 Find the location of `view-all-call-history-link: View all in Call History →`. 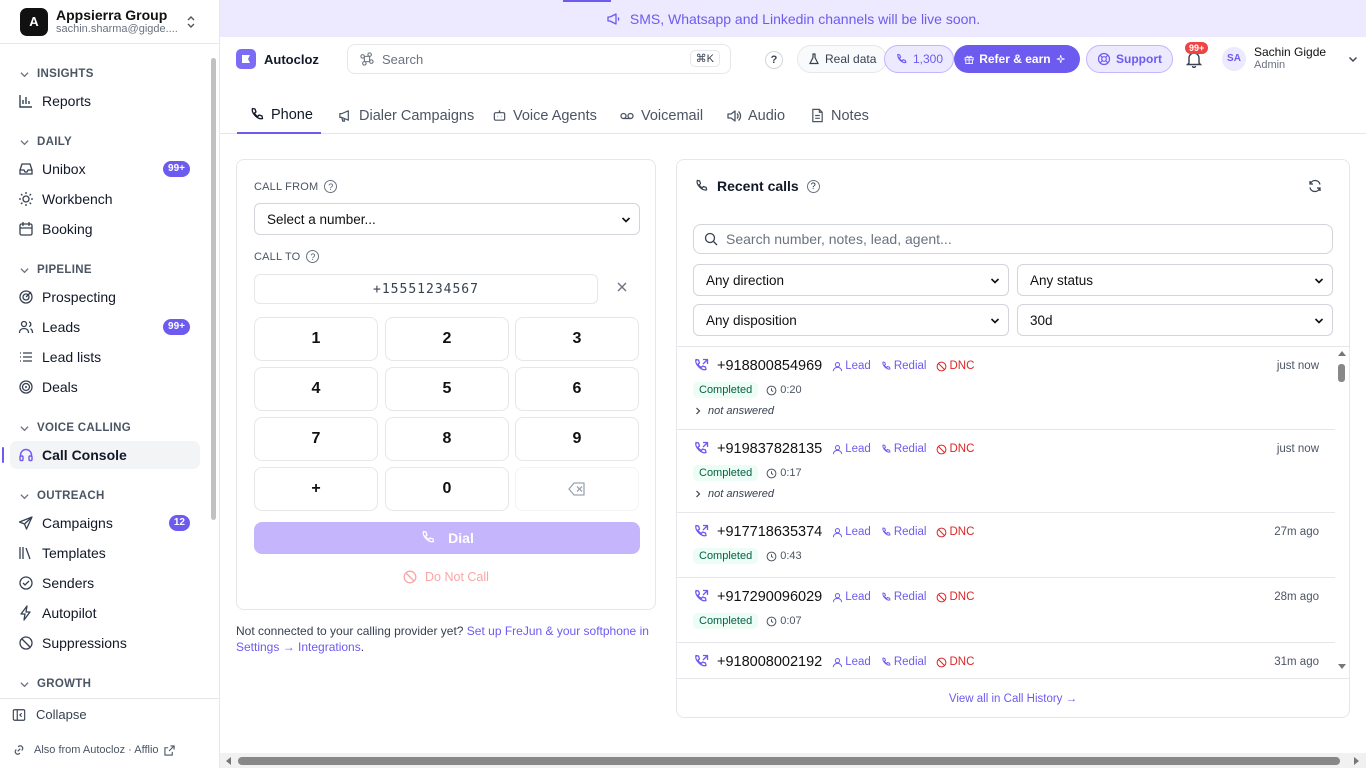

view-all-call-history-link: View all in Call History → is located at coordinates (1013, 697).